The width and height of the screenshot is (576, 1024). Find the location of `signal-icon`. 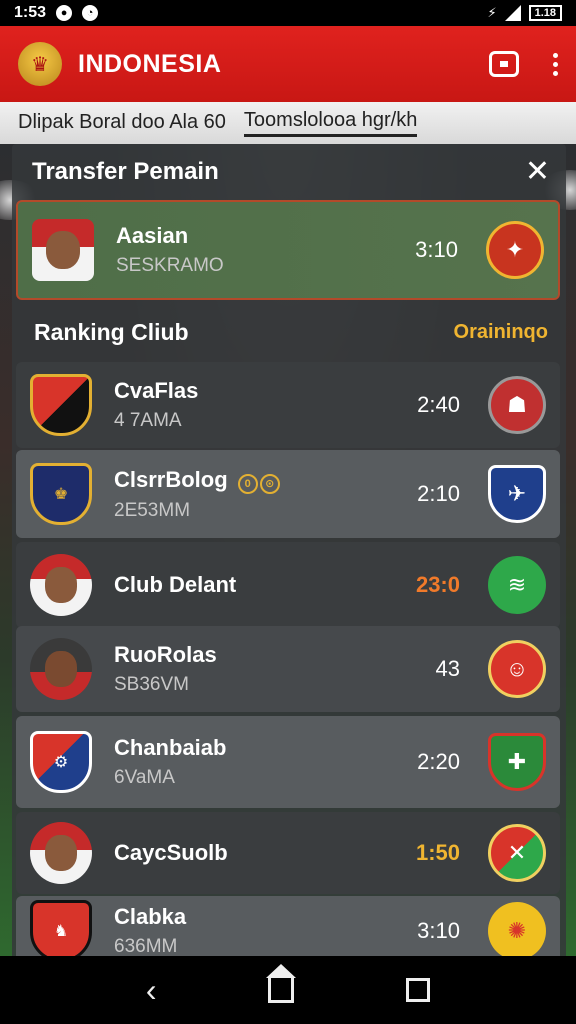

signal-icon is located at coordinates (512, 13).